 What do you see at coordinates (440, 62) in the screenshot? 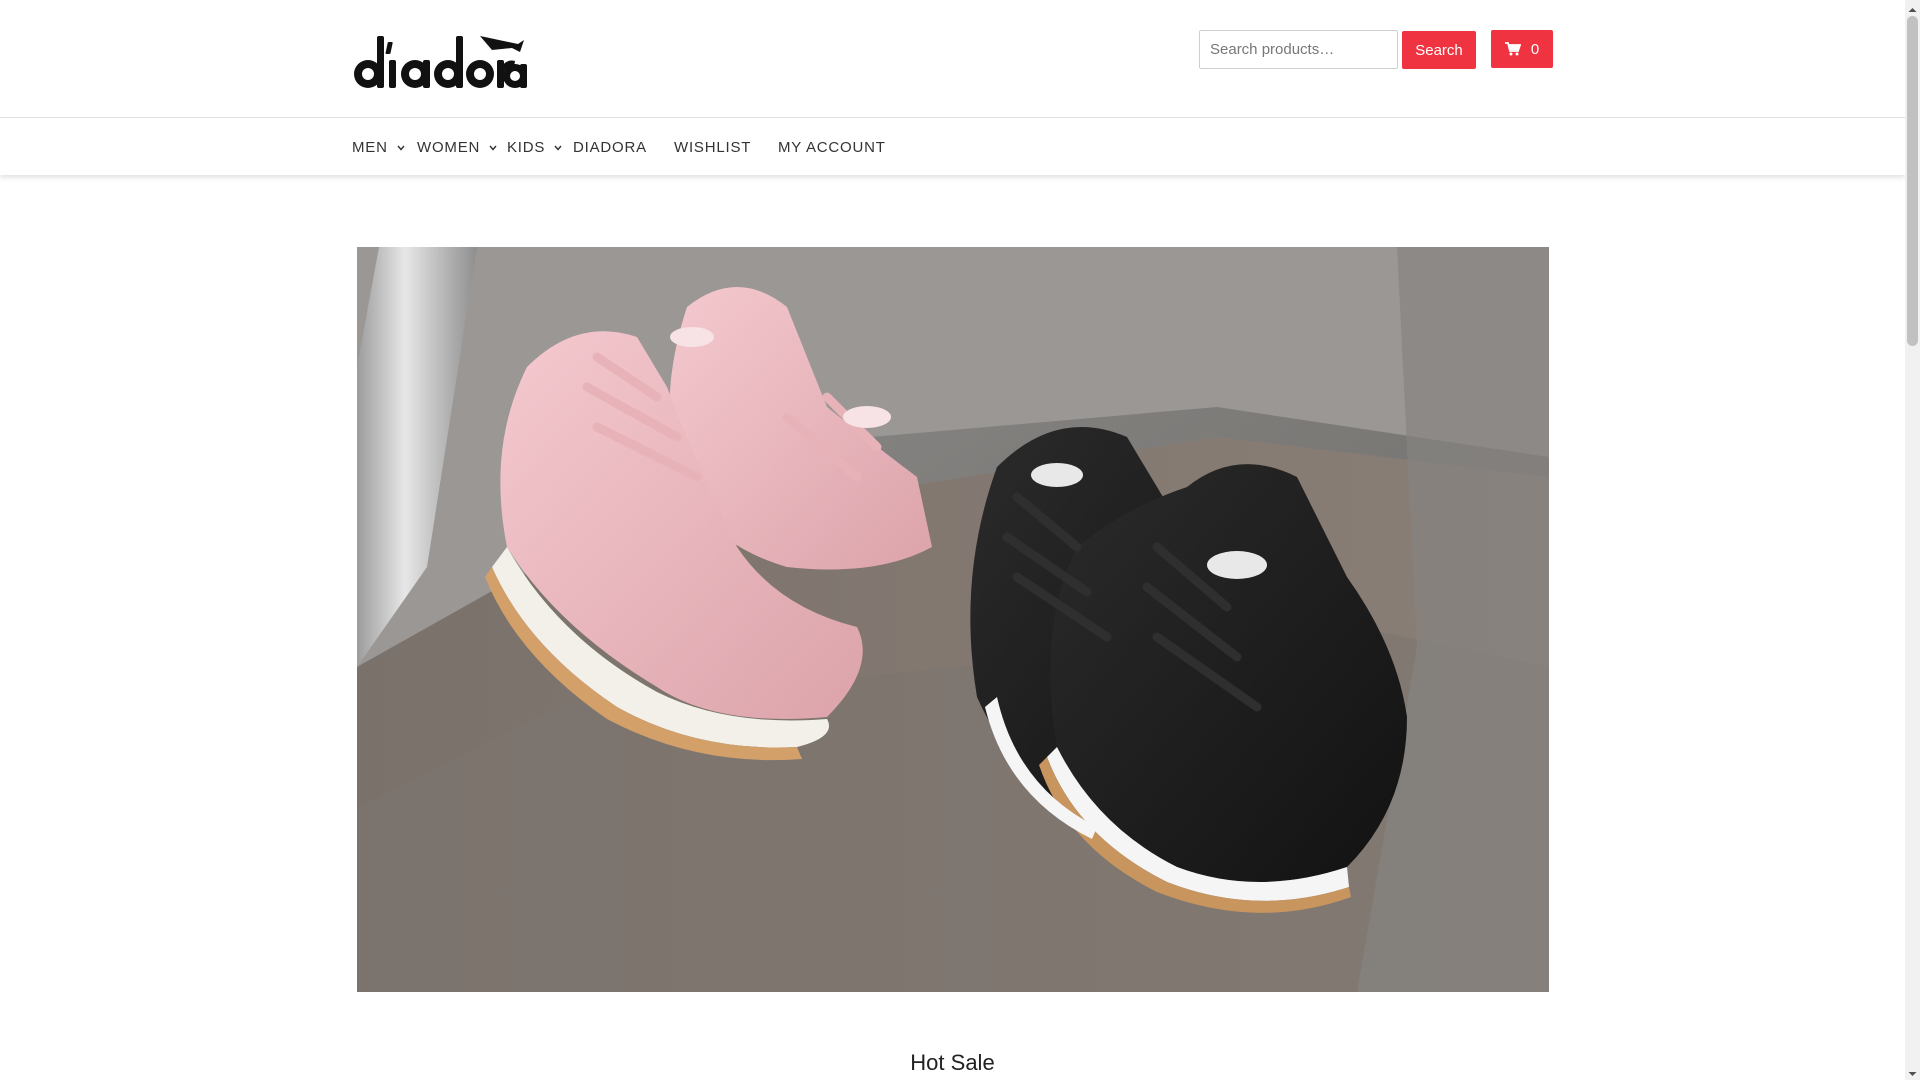
I see `diadora-logo` at bounding box center [440, 62].